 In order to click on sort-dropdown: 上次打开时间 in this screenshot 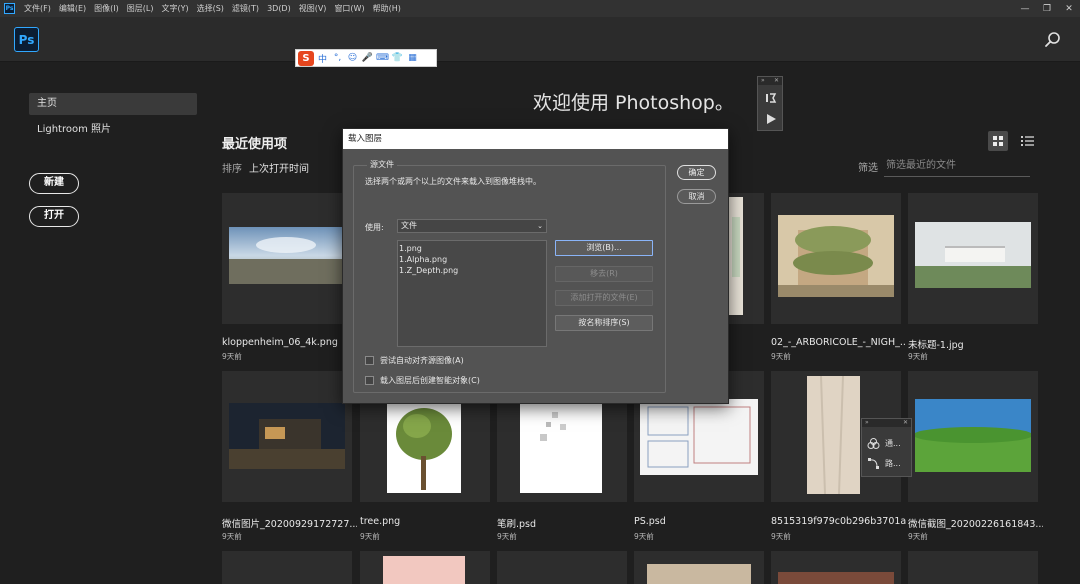, I will do `click(279, 167)`.